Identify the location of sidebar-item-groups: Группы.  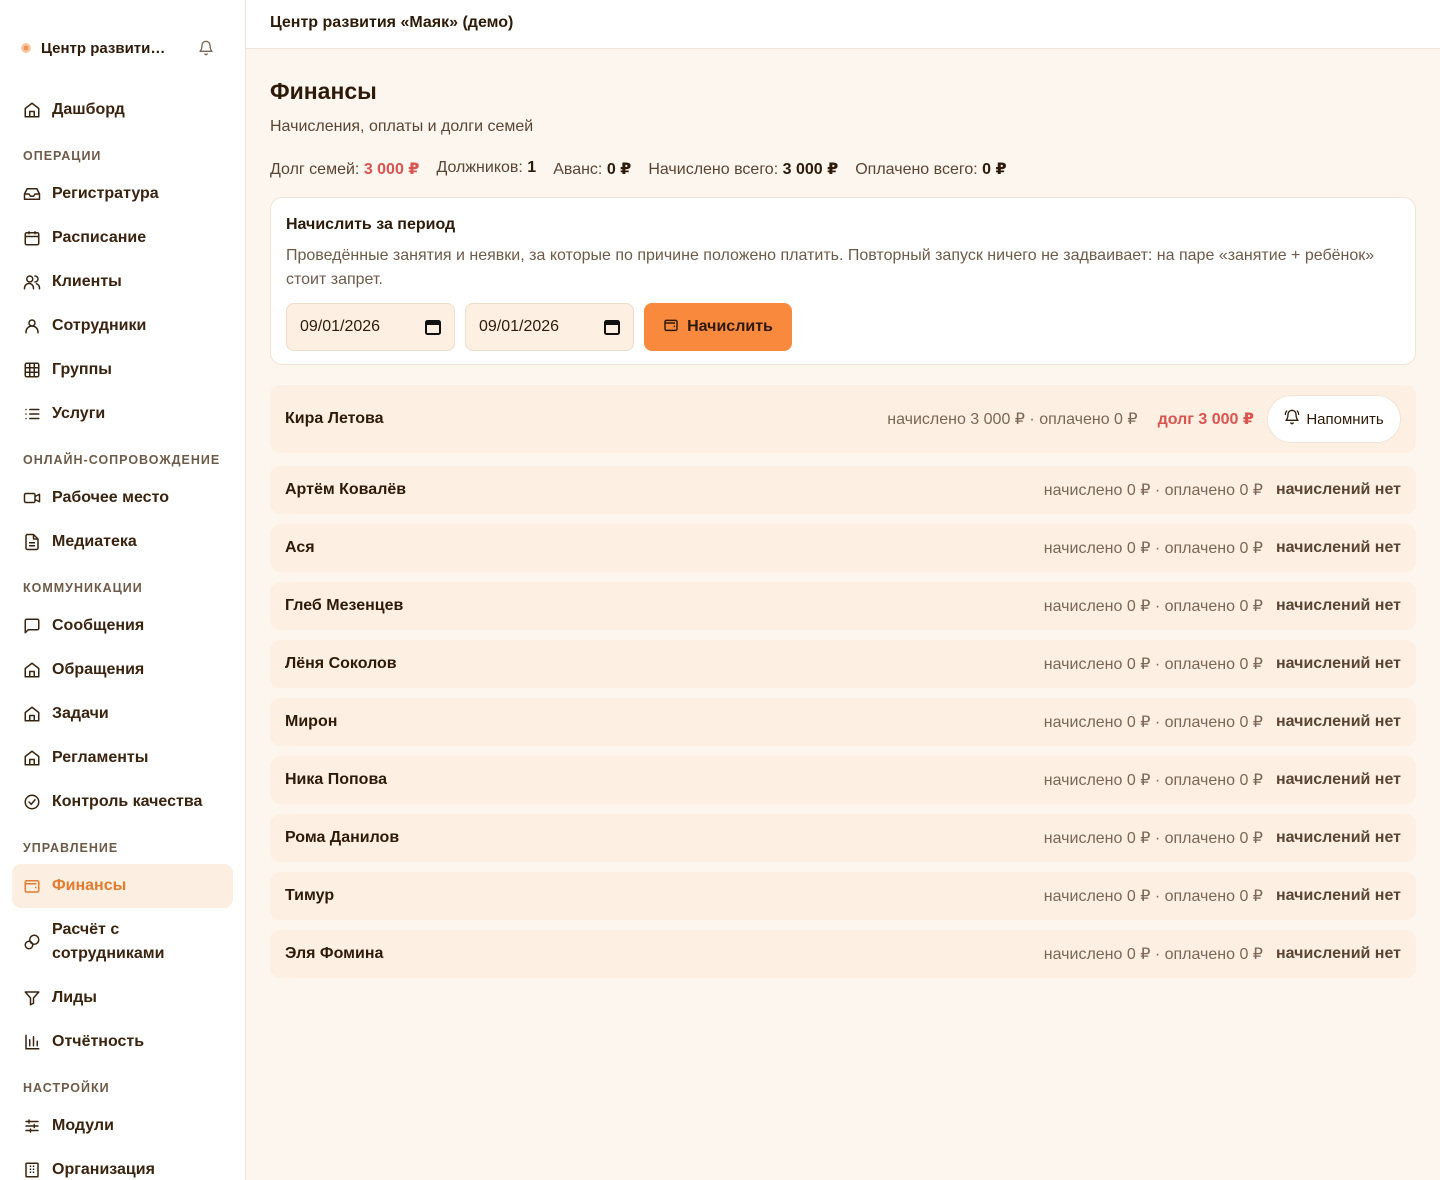
(122, 370).